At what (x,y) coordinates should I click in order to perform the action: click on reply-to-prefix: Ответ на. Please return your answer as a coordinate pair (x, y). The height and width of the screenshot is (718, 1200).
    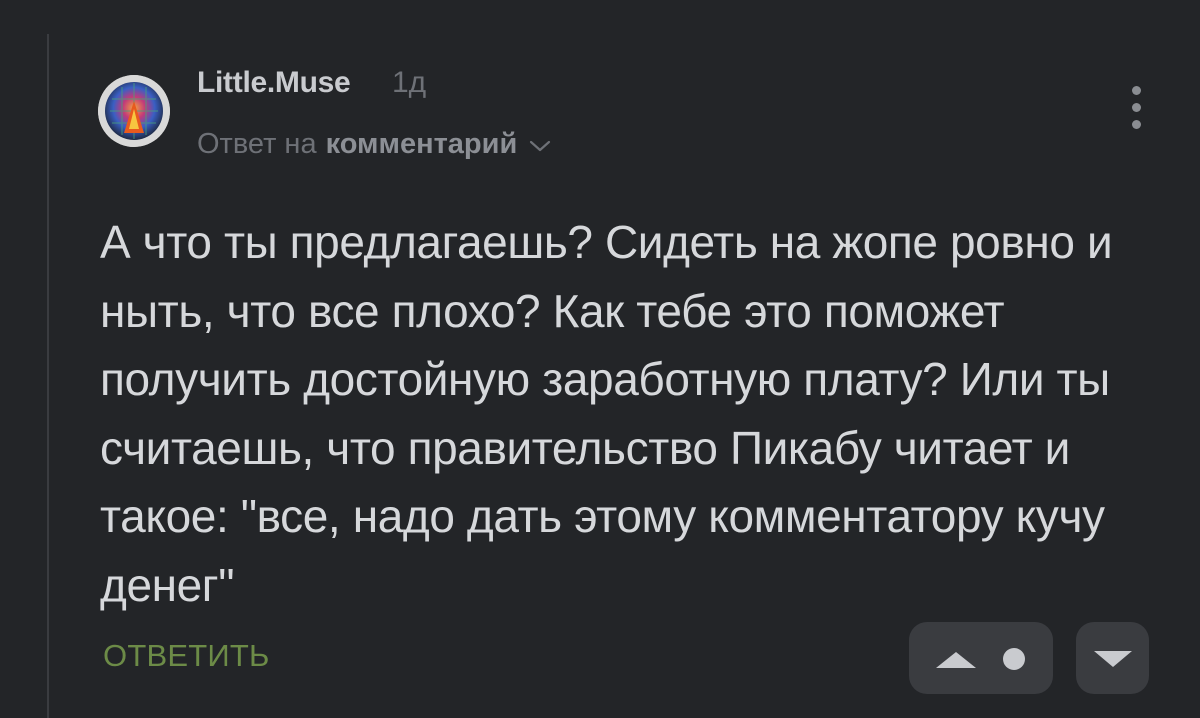
    Looking at the image, I should click on (257, 144).